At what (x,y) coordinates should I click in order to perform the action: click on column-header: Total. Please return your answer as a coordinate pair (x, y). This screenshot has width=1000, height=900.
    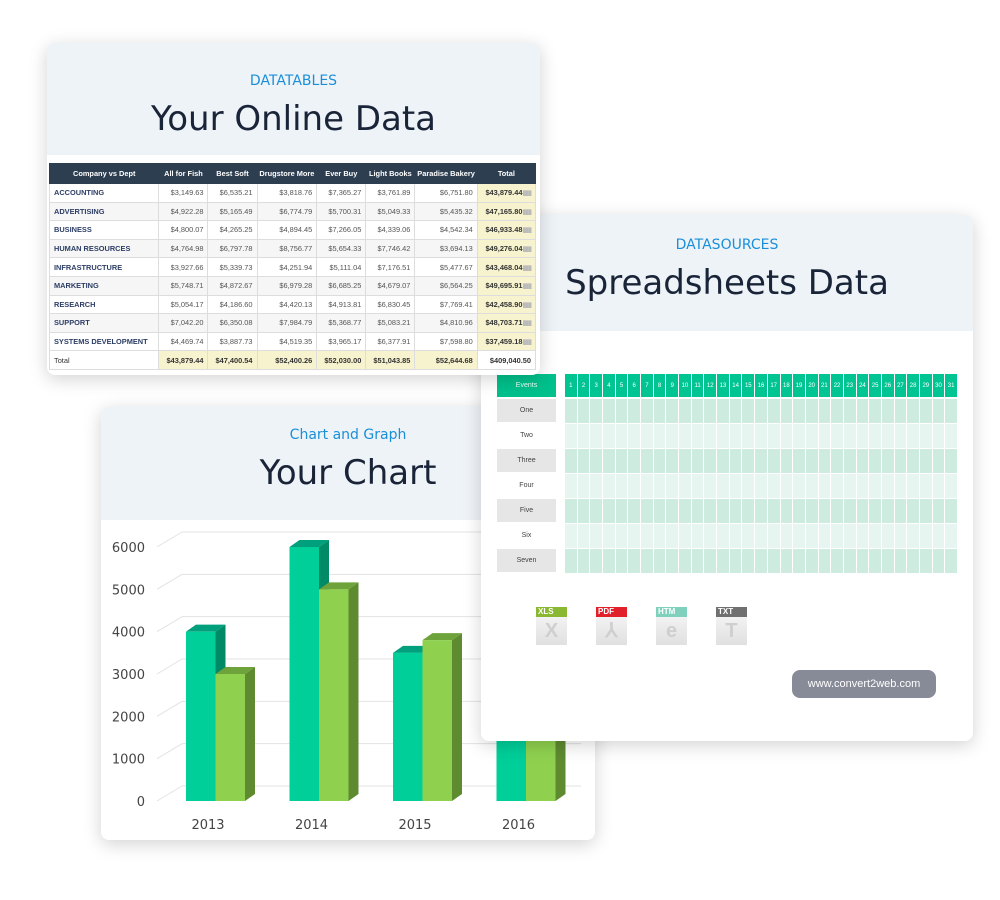
    Looking at the image, I should click on (506, 173).